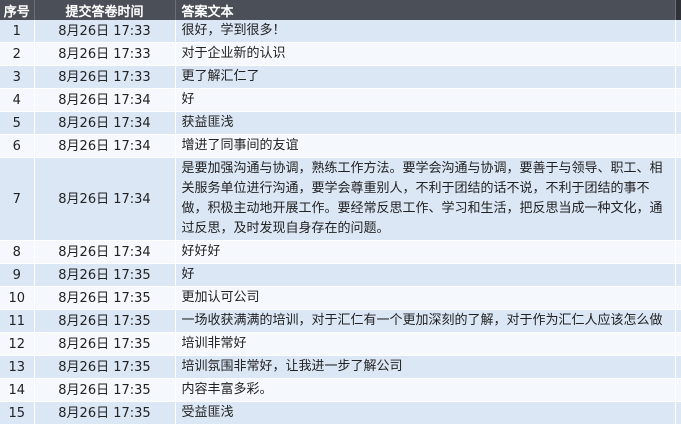  What do you see at coordinates (425, 390) in the screenshot?
I see `cell-answer-text: 内容丰富多彩。` at bounding box center [425, 390].